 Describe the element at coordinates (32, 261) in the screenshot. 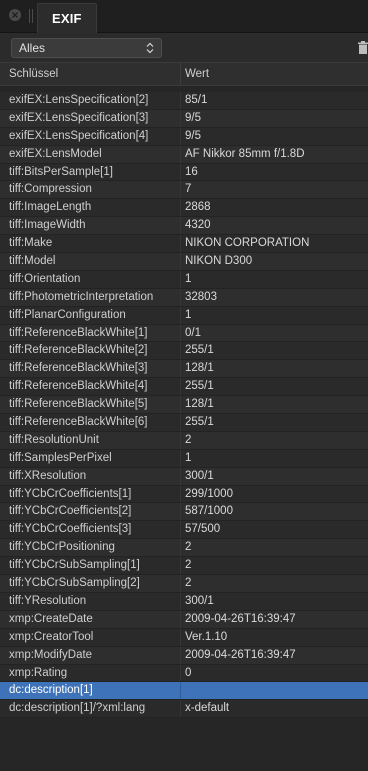

I see `row-key: tiff:Model` at that location.